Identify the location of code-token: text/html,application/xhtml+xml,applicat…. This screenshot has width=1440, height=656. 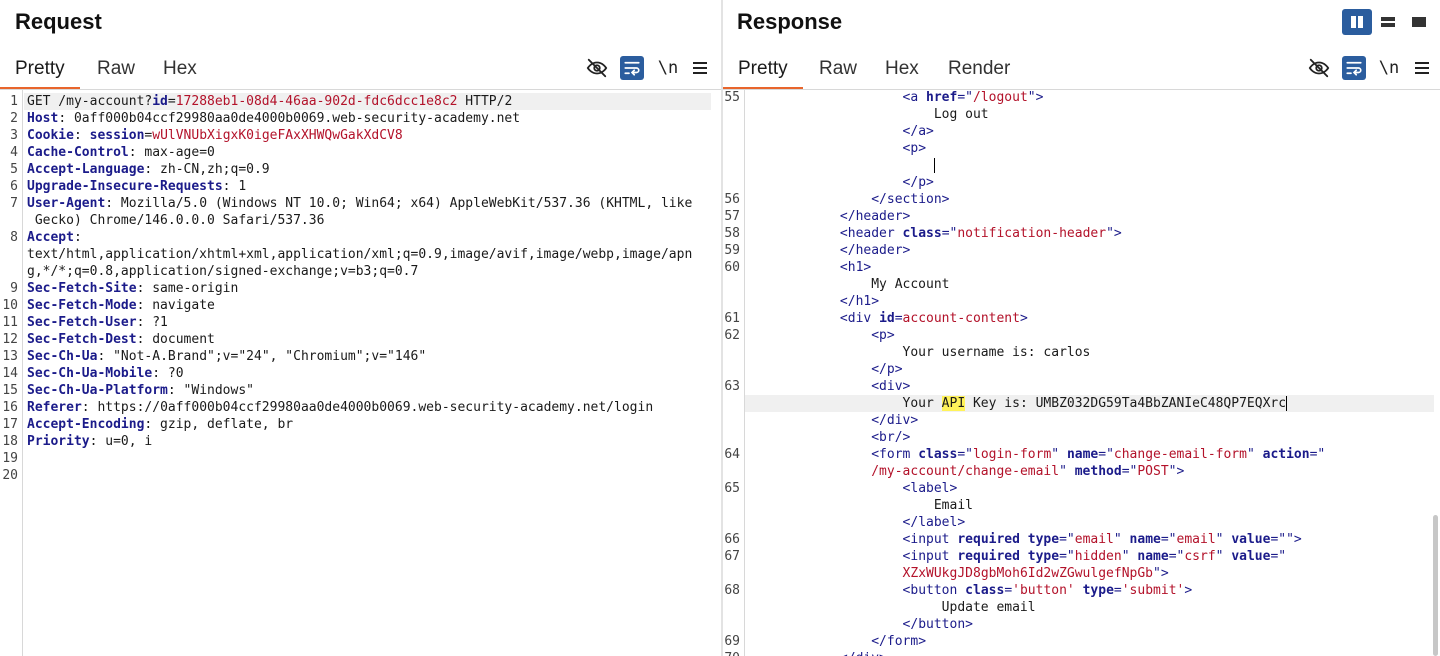
(360, 254).